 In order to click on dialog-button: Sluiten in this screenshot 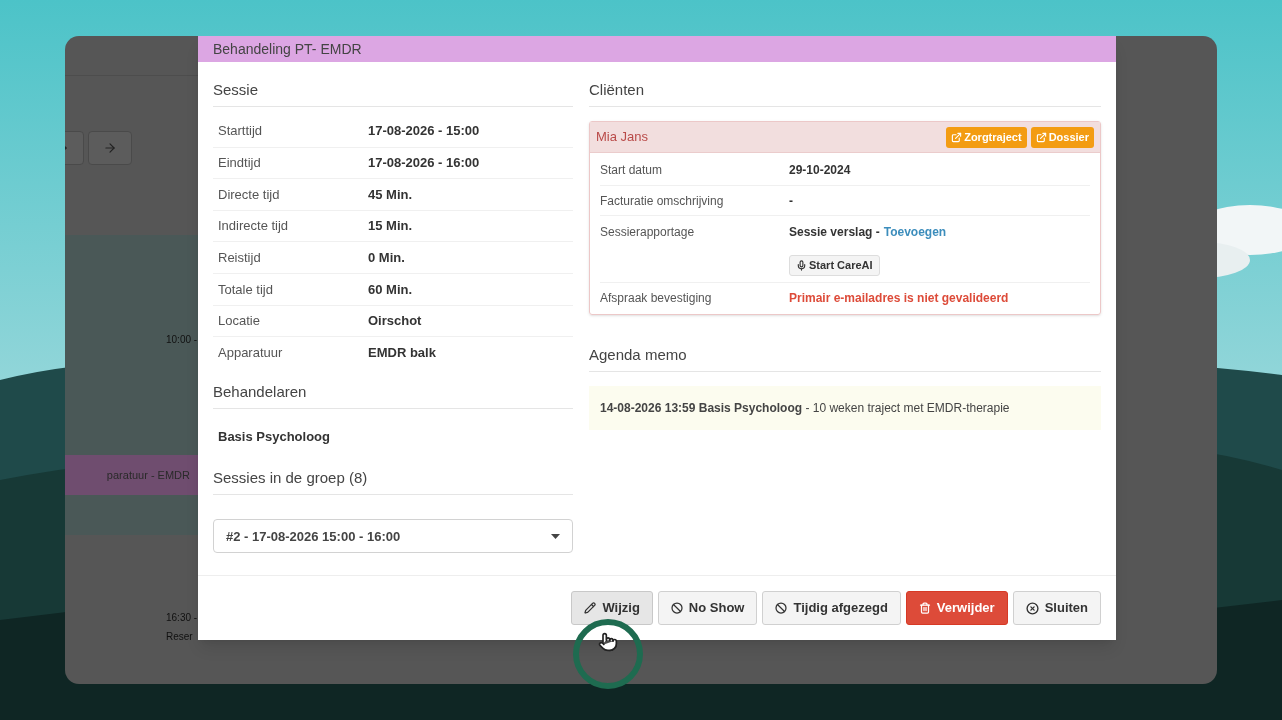, I will do `click(1056, 608)`.